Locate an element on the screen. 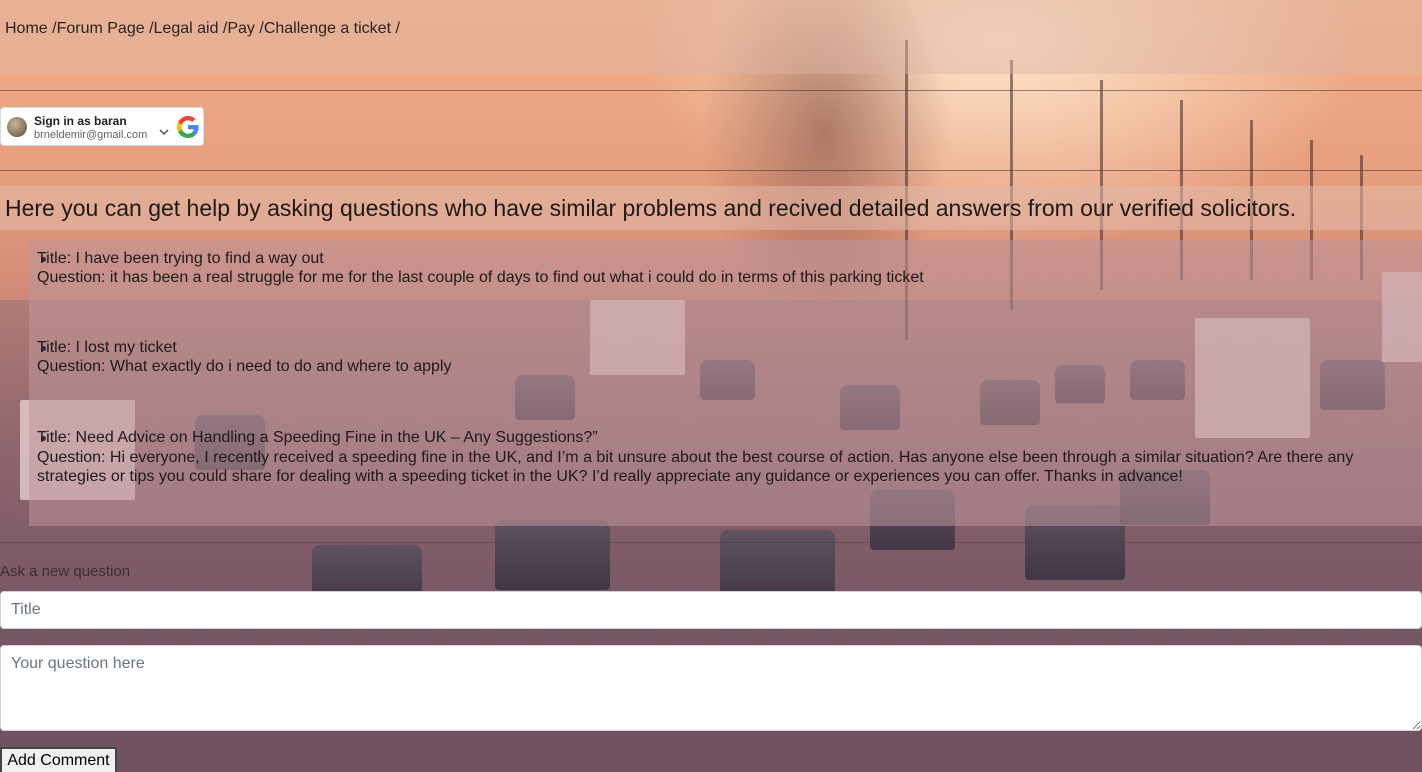  add-comment-button: Add Comment is located at coordinates (58, 759).